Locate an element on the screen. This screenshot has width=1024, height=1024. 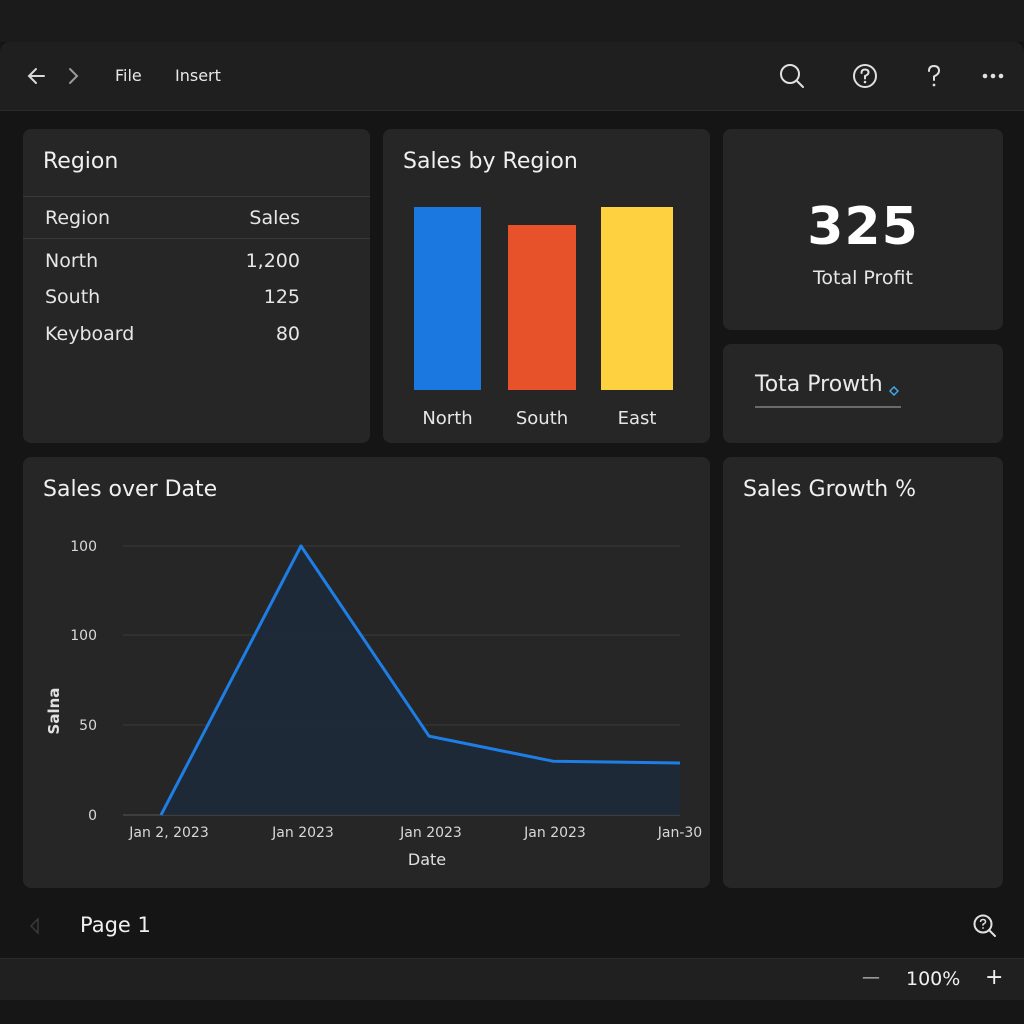
zoom-in-button: + is located at coordinates (994, 977).